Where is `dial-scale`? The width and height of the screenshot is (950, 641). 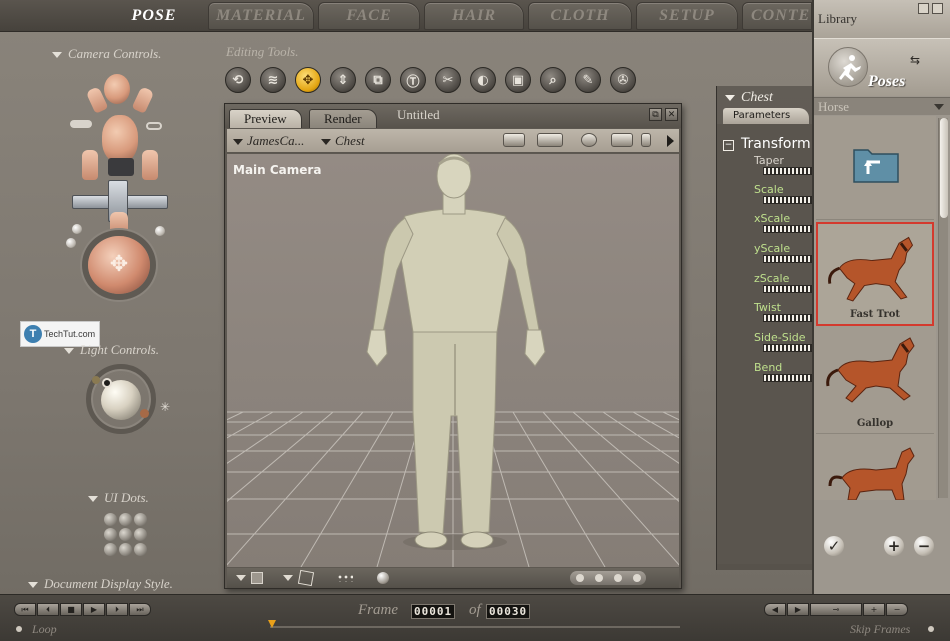
dial-scale is located at coordinates (789, 200).